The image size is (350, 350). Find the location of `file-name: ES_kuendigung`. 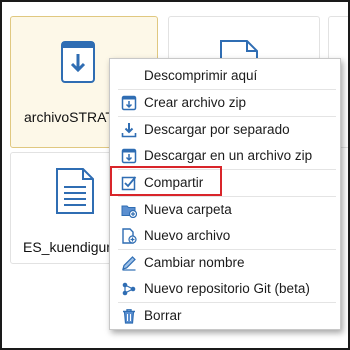

file-name: ES_kuendigung is located at coordinates (72, 247).